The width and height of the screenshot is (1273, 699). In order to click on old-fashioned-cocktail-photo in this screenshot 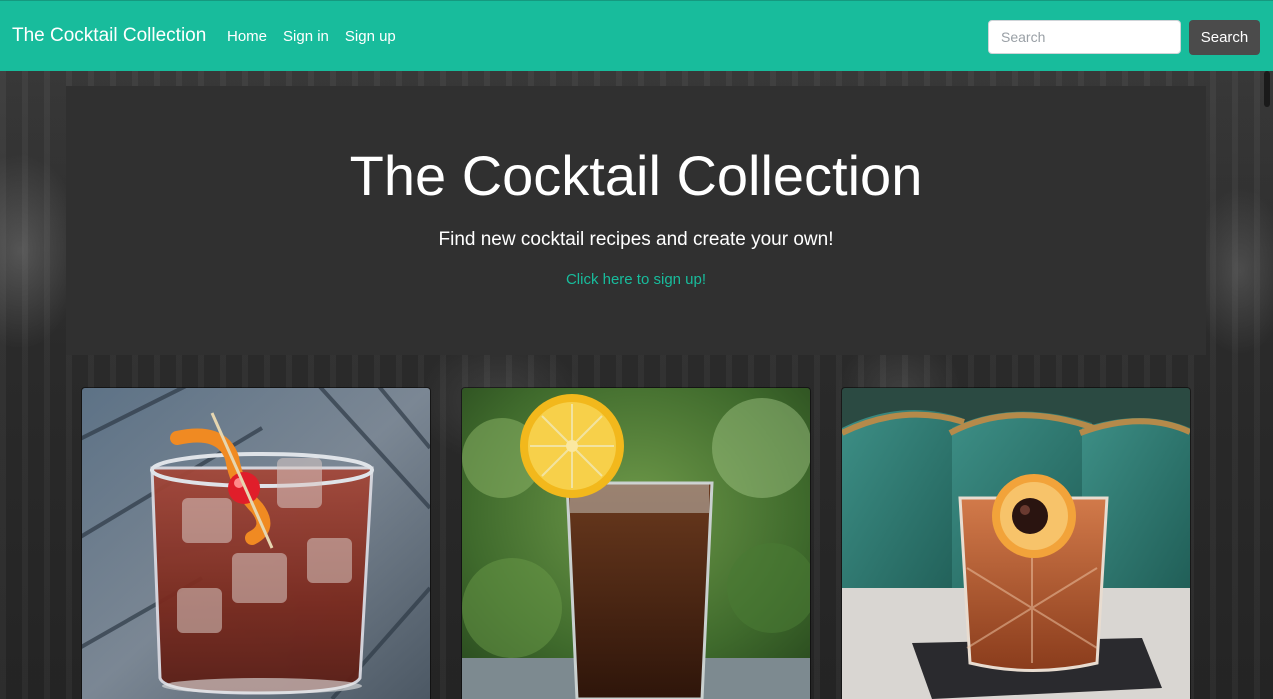, I will do `click(256, 543)`.